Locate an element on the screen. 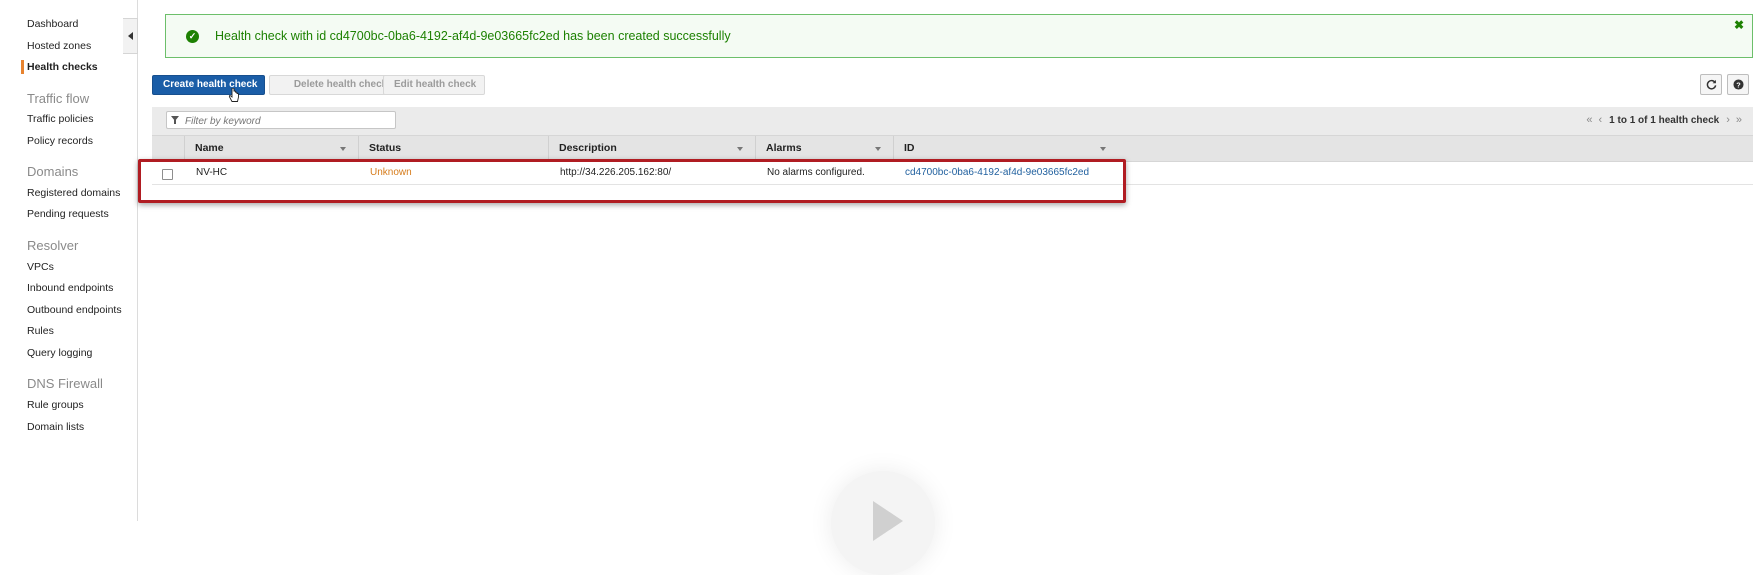  filter-input is located at coordinates (287, 121).